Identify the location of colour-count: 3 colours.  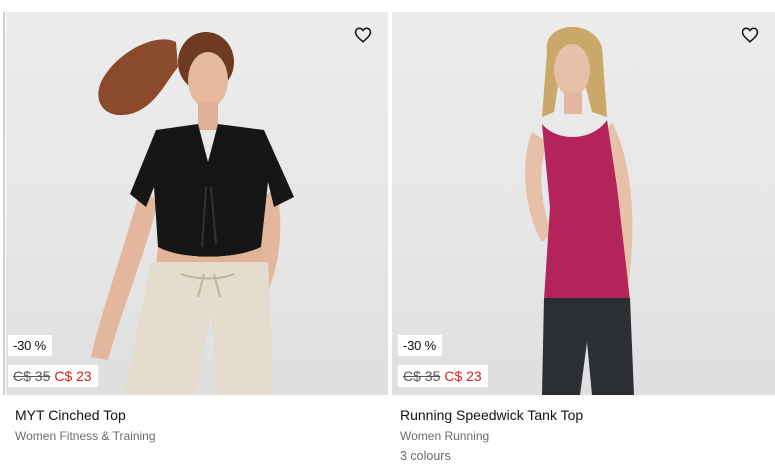
(425, 456).